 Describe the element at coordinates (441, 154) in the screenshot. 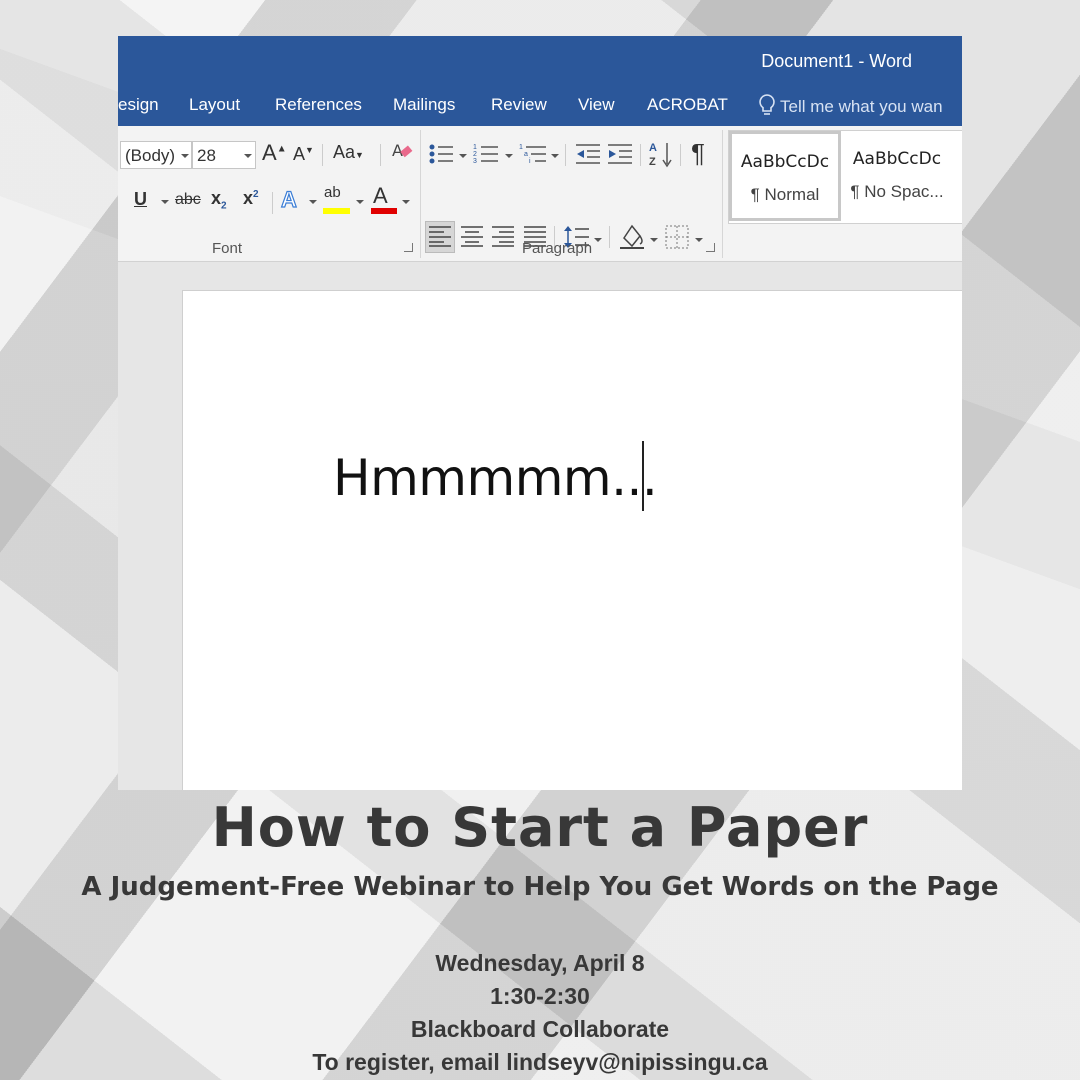

I see `bullets-icon` at that location.